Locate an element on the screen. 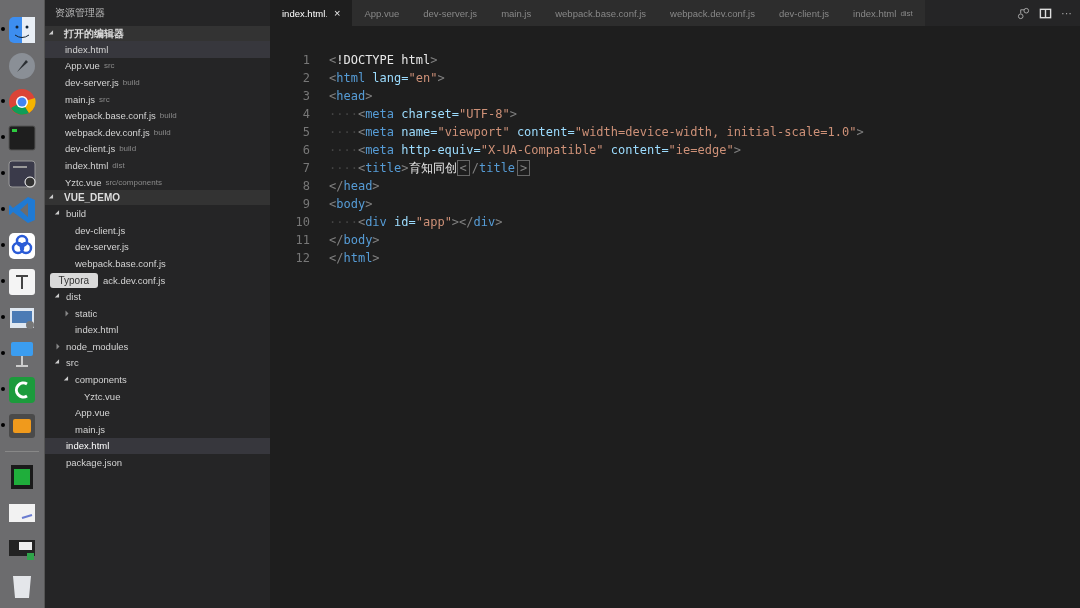 The height and width of the screenshot is (608, 1080). terminal-app-icon is located at coordinates (22, 137).